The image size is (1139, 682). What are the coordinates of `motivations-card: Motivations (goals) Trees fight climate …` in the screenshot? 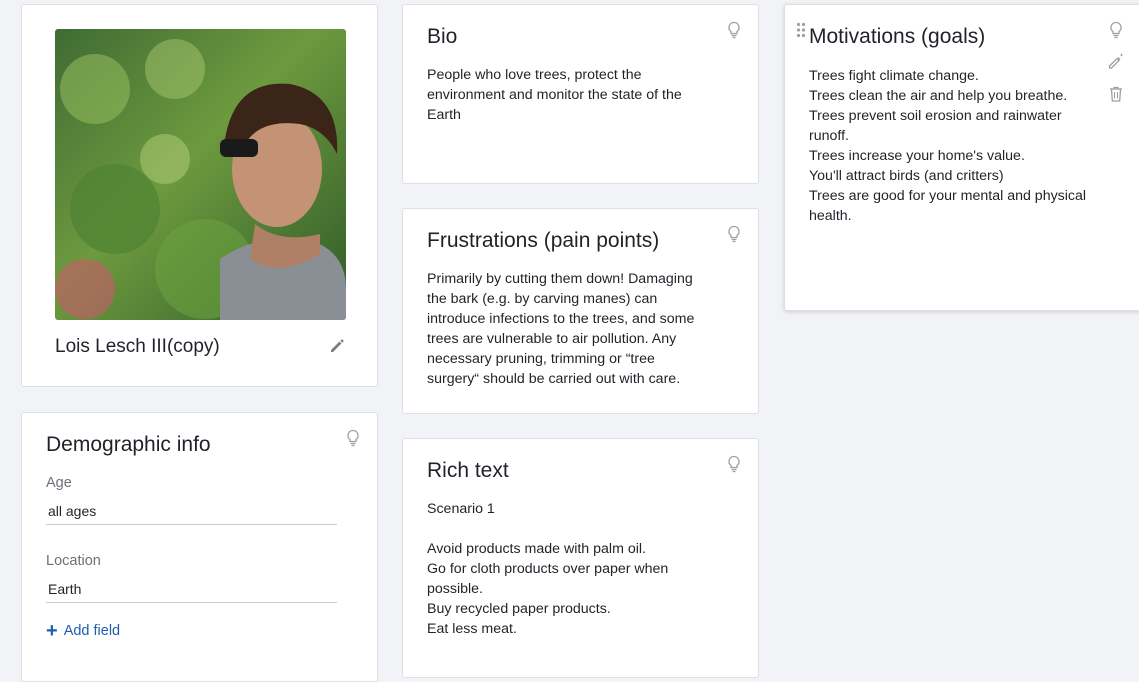 It's located at (961, 157).